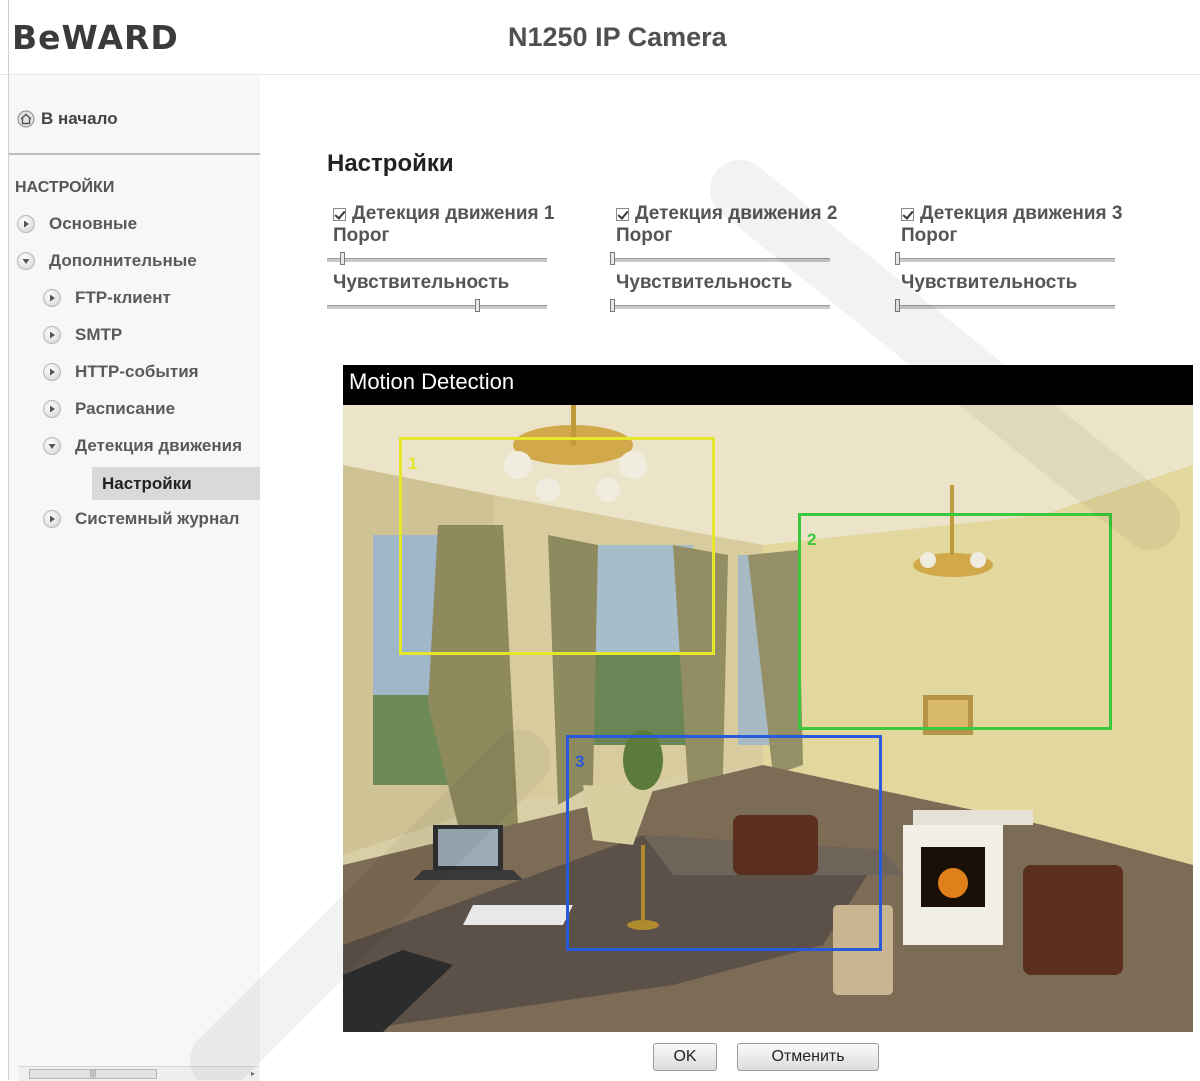  Describe the element at coordinates (93, 223) in the screenshot. I see `sidebar-item-label: Основные` at that location.